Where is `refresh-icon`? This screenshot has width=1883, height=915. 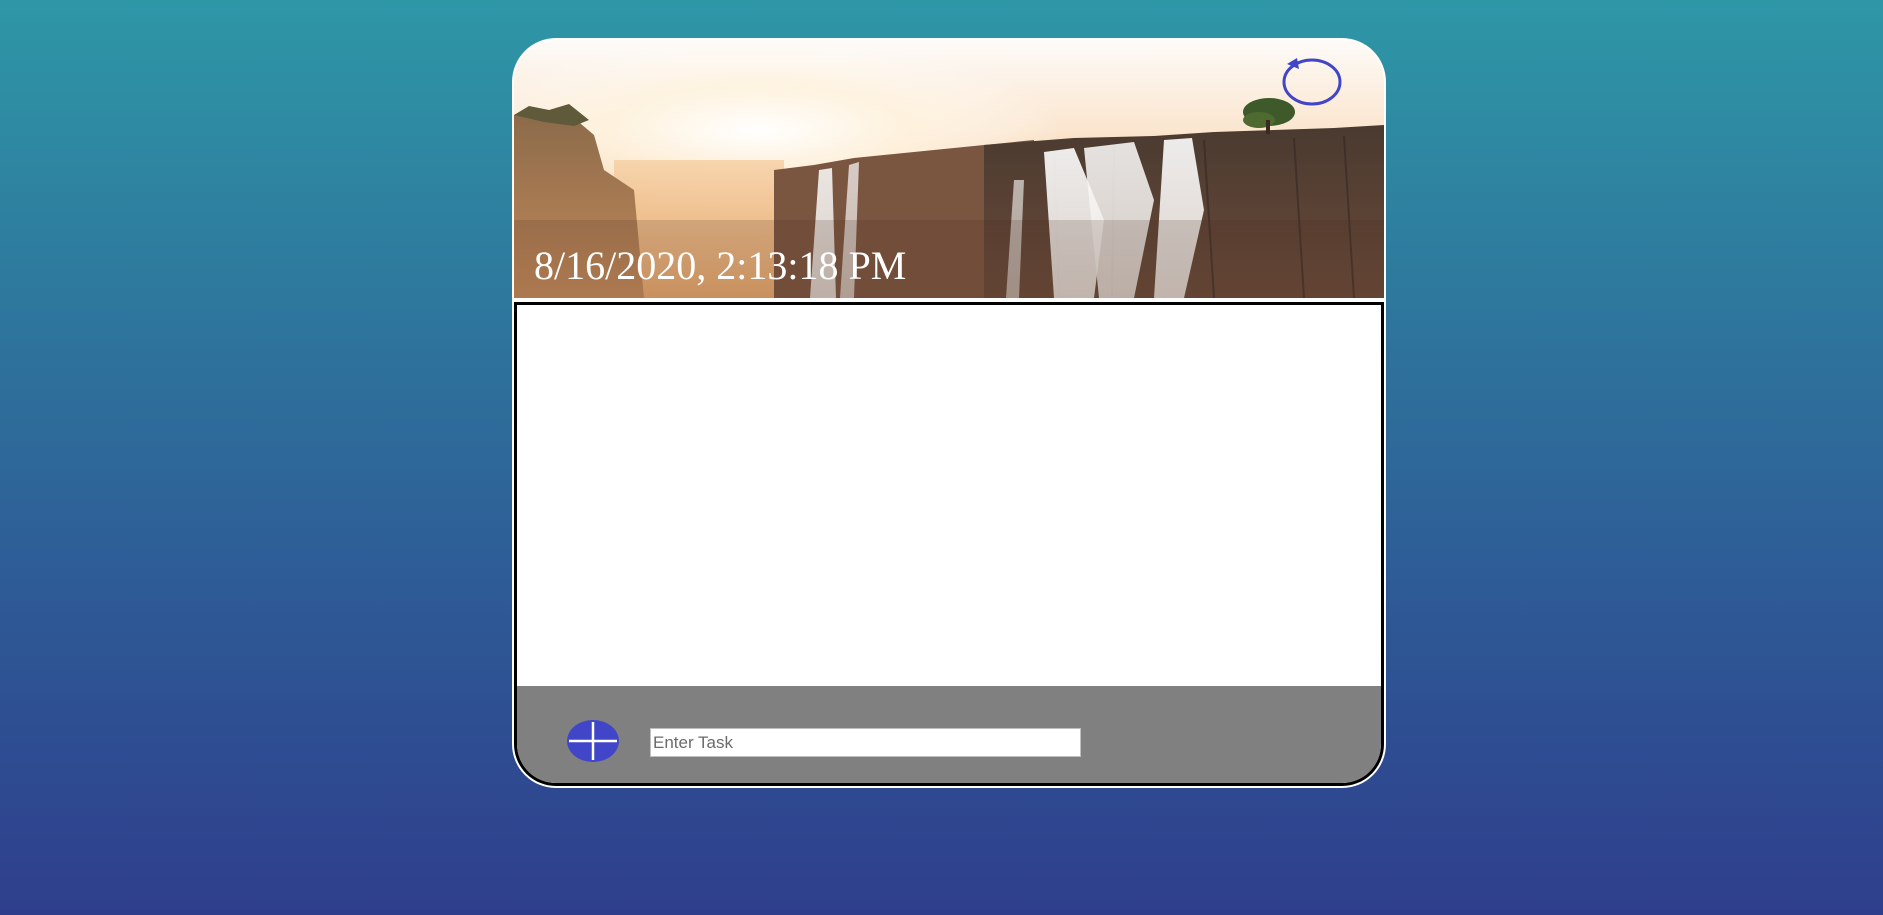
refresh-icon is located at coordinates (1312, 82).